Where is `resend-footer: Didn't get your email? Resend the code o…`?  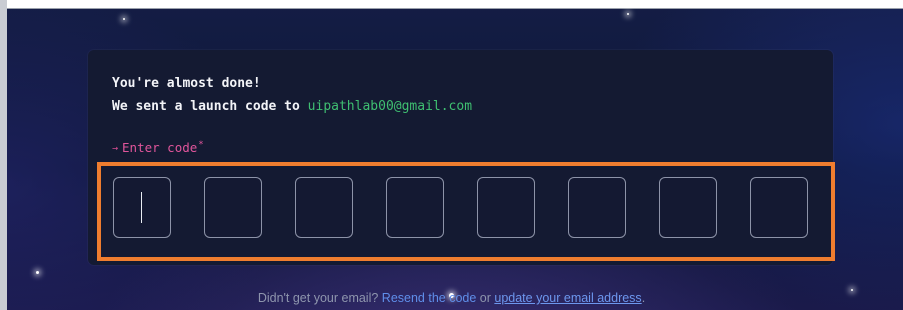 resend-footer: Didn't get your email? Resend the code o… is located at coordinates (451, 298).